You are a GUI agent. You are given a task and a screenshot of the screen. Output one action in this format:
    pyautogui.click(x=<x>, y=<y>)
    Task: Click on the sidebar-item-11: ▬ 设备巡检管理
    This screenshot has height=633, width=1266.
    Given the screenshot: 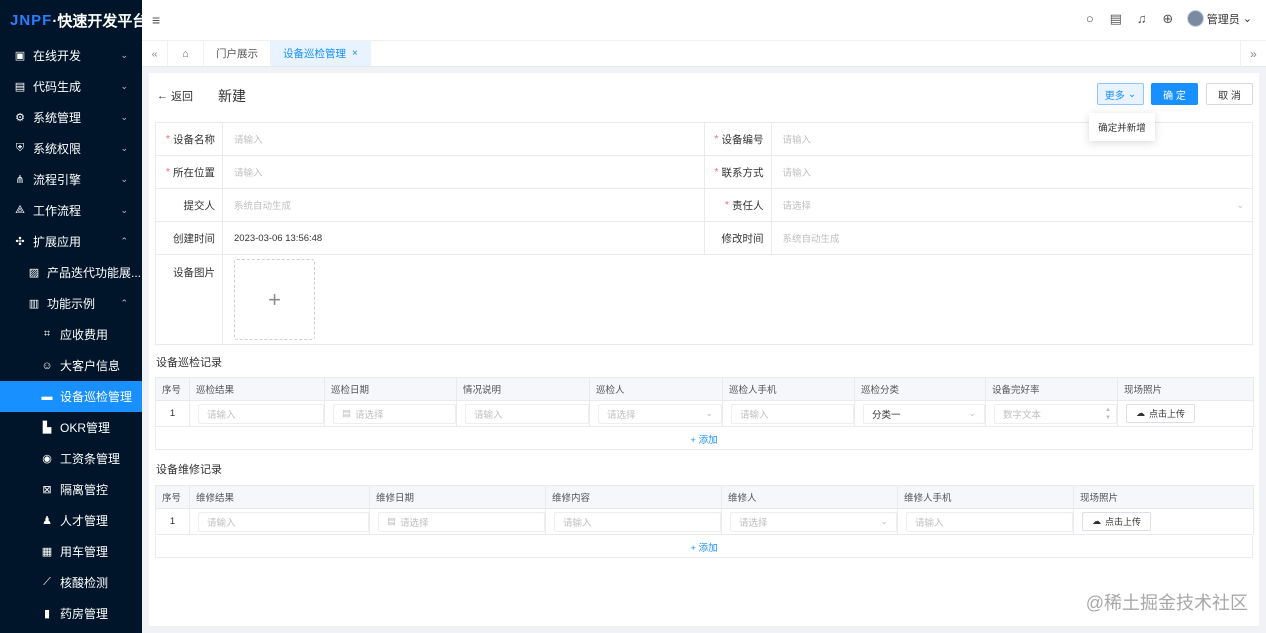 What is the action you would take?
    pyautogui.click(x=71, y=396)
    